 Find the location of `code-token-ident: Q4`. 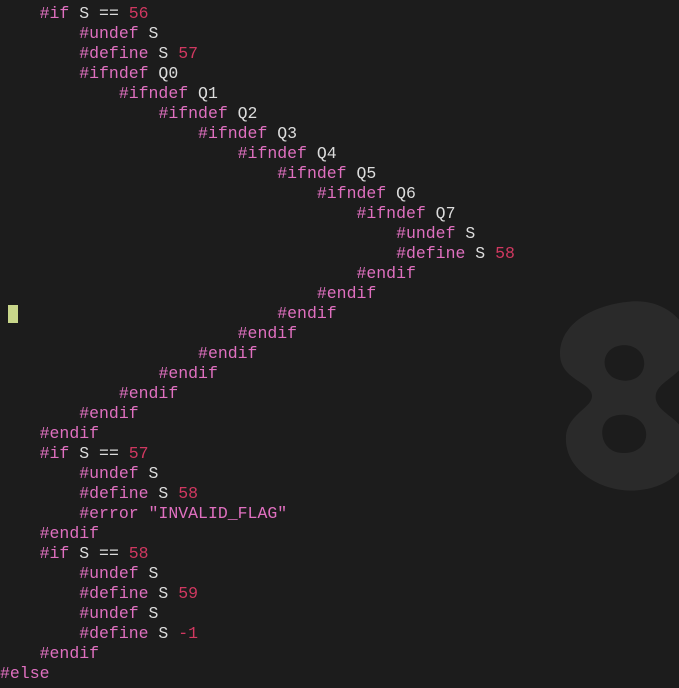

code-token-ident: Q4 is located at coordinates (321, 153).